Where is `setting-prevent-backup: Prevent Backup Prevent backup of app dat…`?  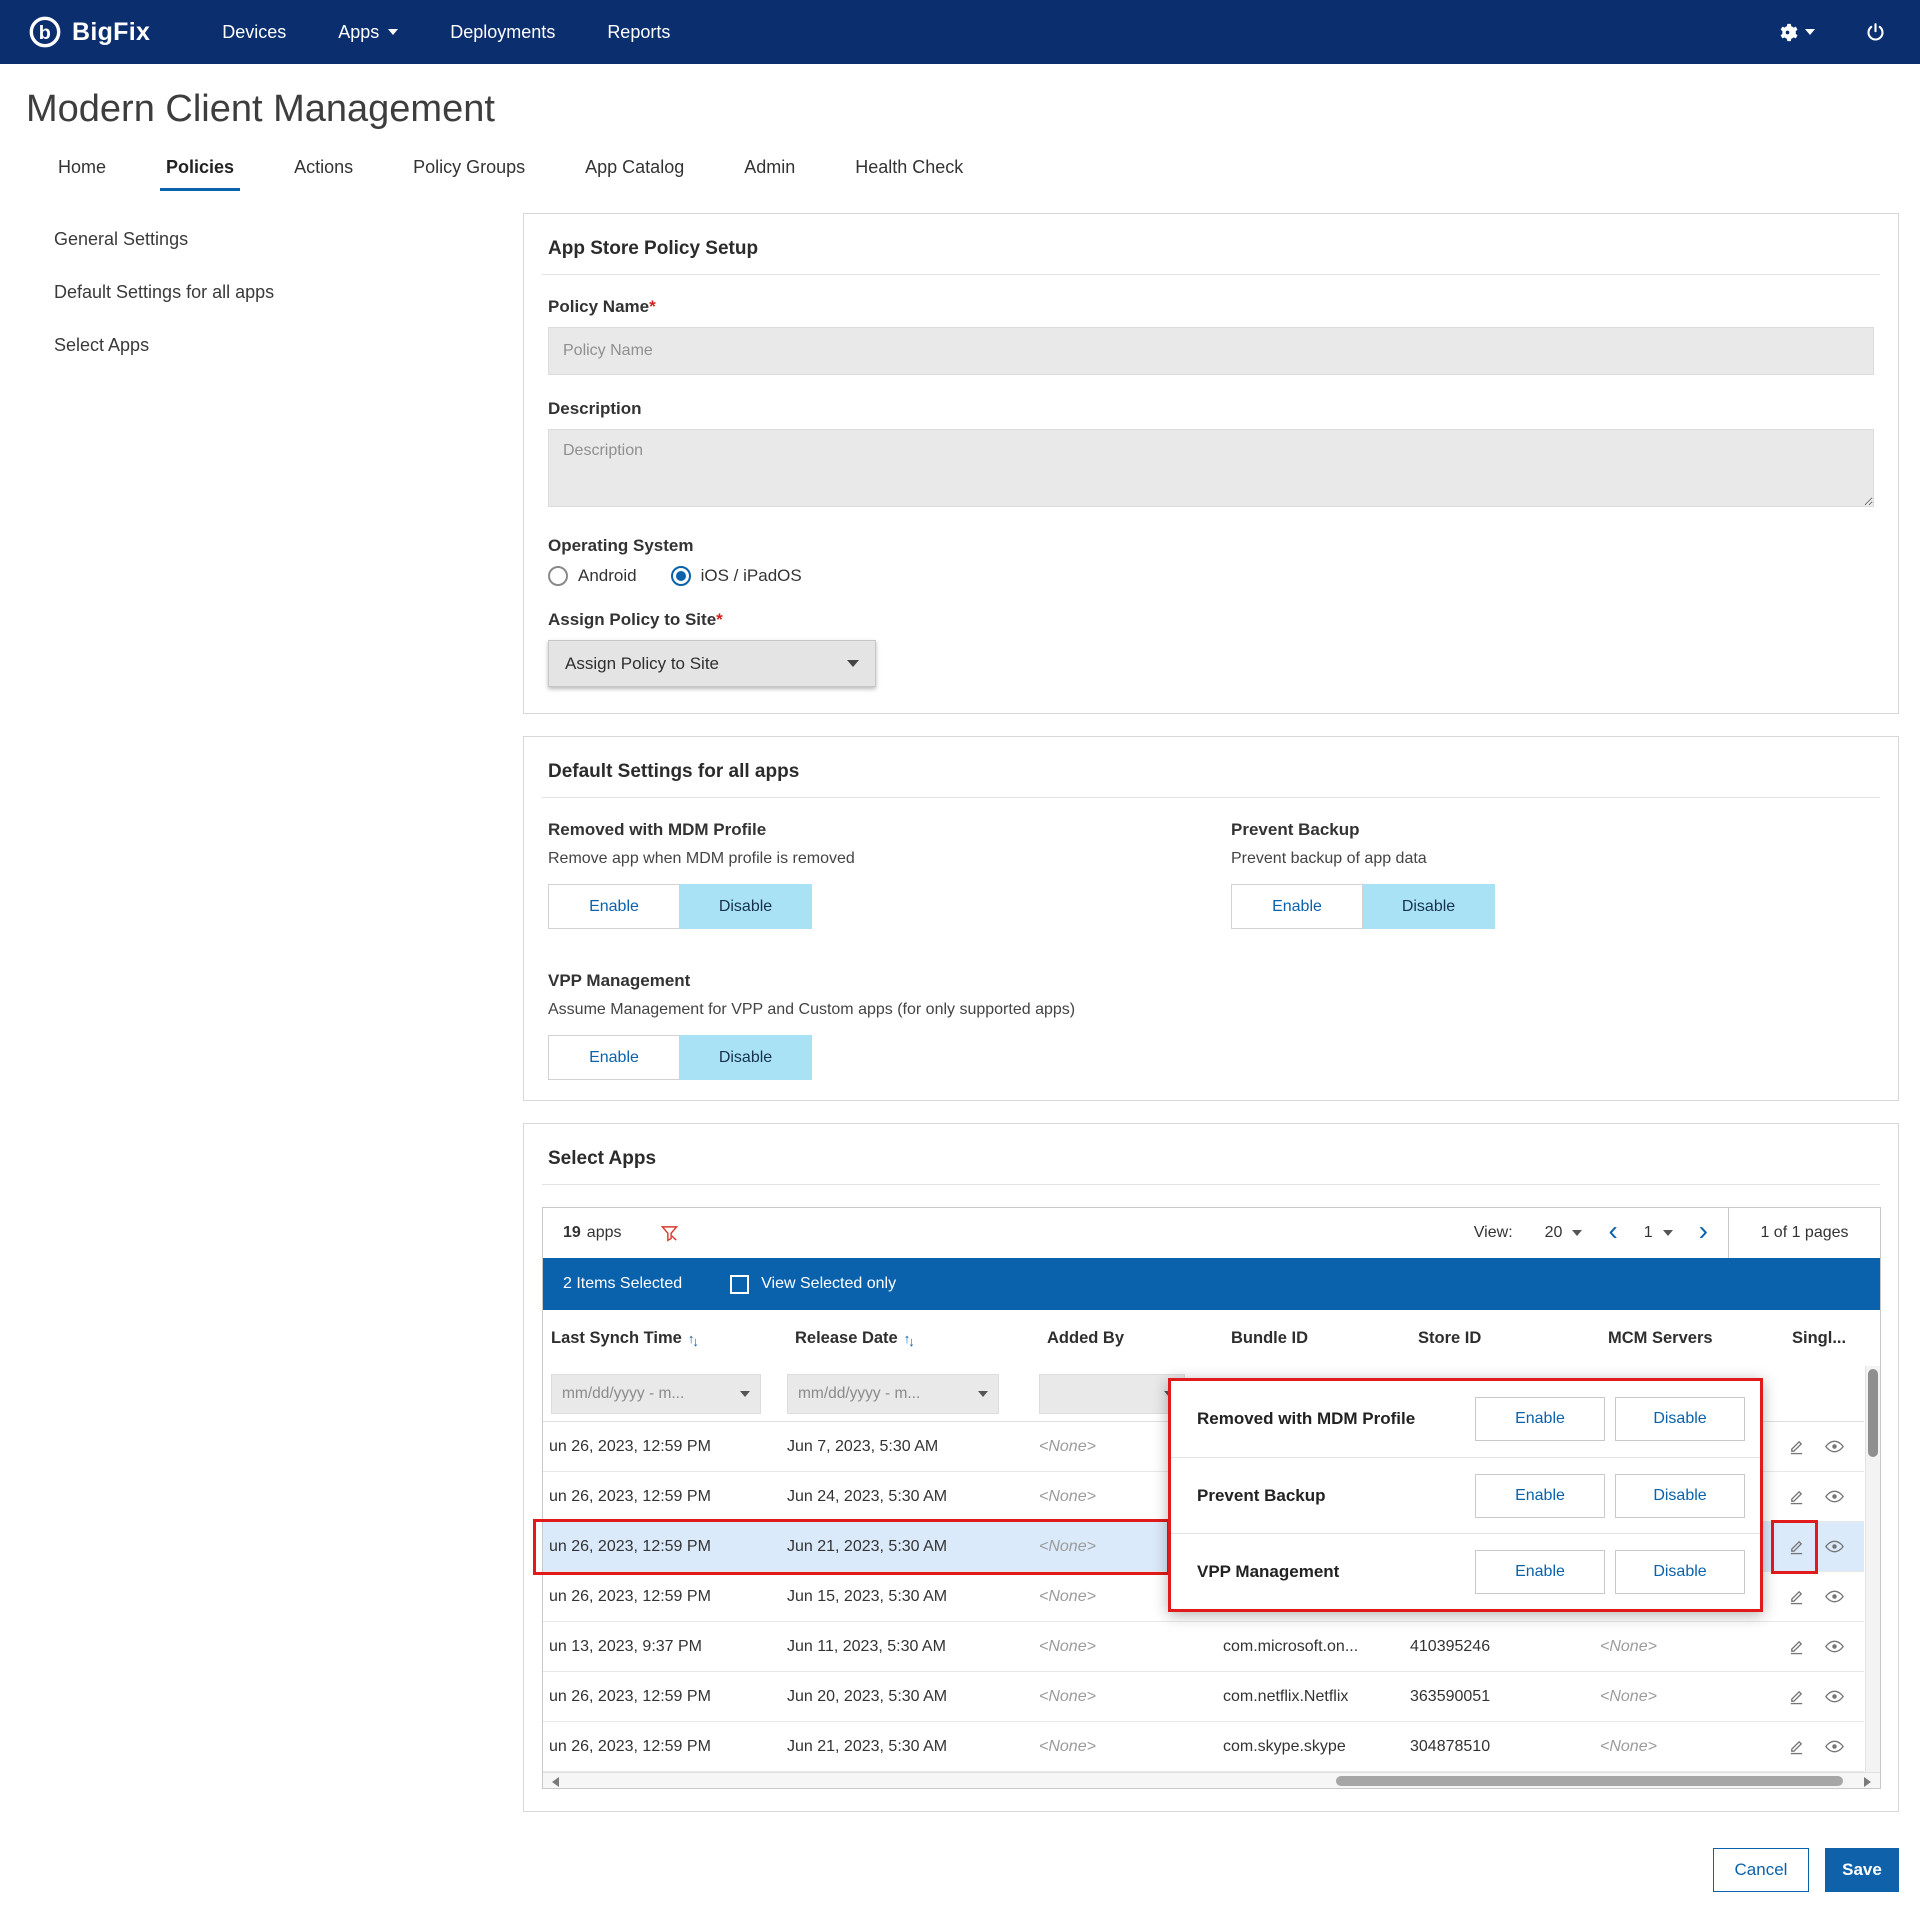 setting-prevent-backup: Prevent Backup Prevent backup of app dat… is located at coordinates (1552, 874).